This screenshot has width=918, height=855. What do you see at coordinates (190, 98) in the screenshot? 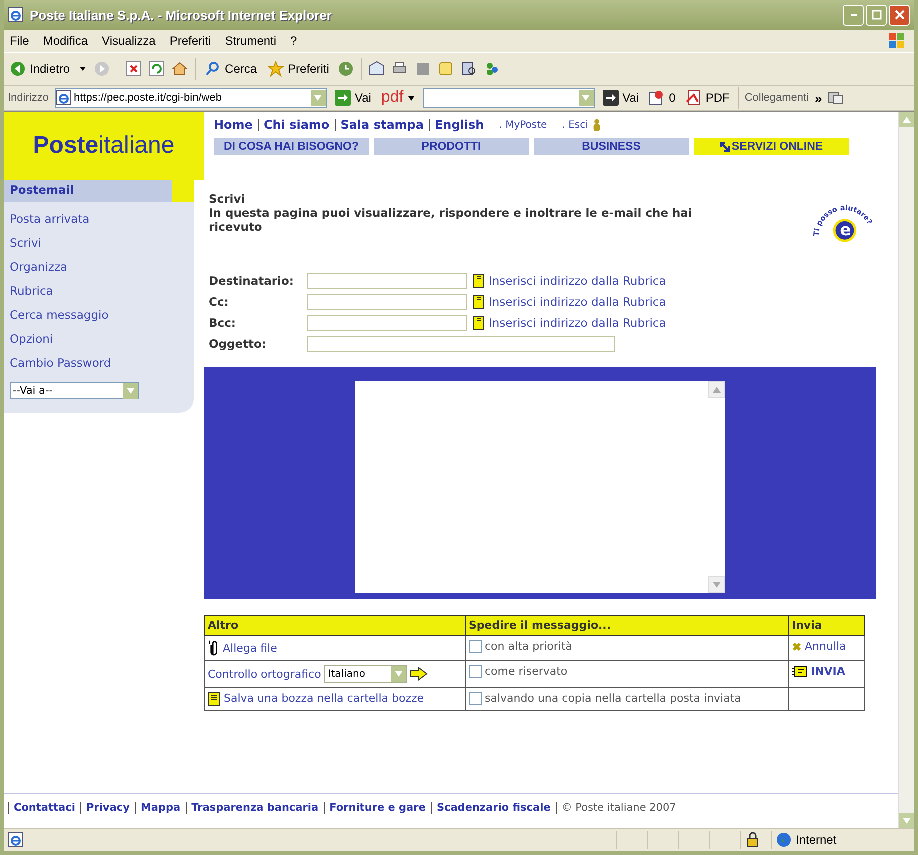
I see `address-field: https://pec.poste.it/cgi-bin/web` at bounding box center [190, 98].